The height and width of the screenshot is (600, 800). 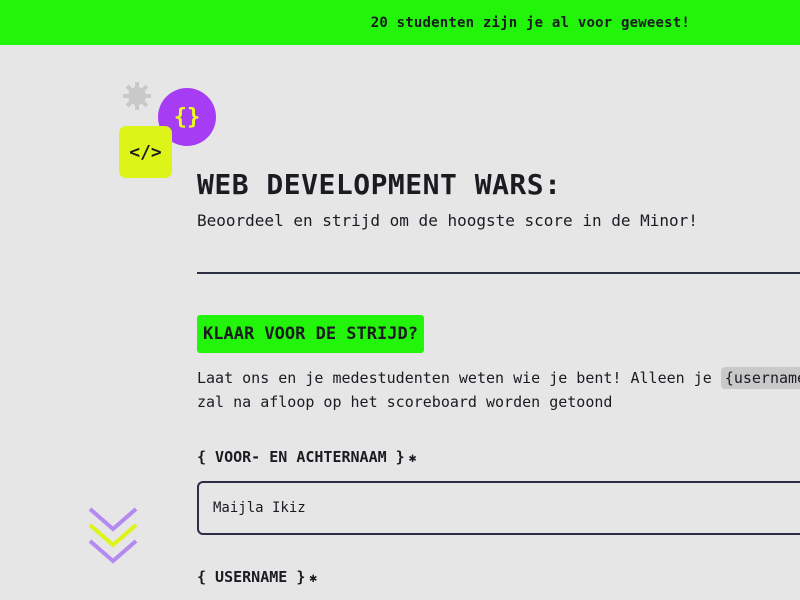 I want to click on section-heading: KLAAR VOOR DE STRIJD?, so click(x=310, y=334).